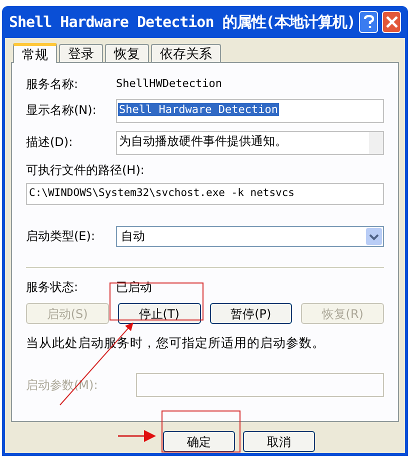 This screenshot has width=412, height=459. Describe the element at coordinates (182, 22) in the screenshot. I see `window-title: Shell Hardware Detection 的属性(本地计算机)` at that location.